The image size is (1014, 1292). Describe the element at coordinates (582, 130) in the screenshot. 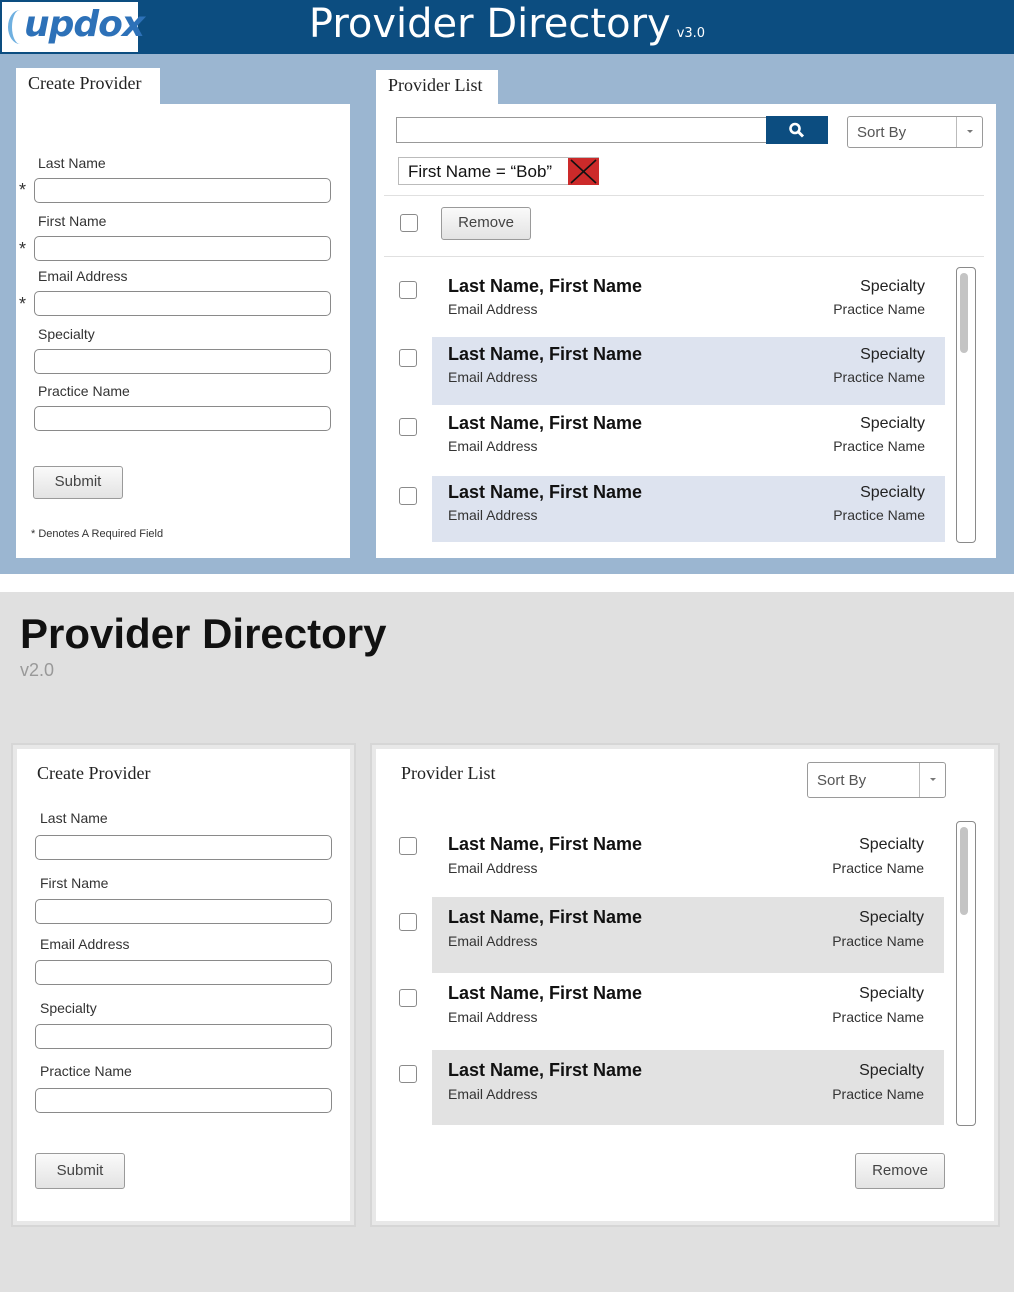

I see `search-input` at that location.